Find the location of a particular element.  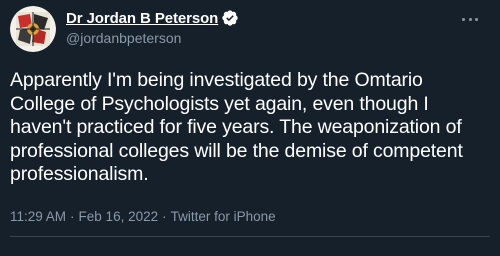

more-options-icon is located at coordinates (470, 19).